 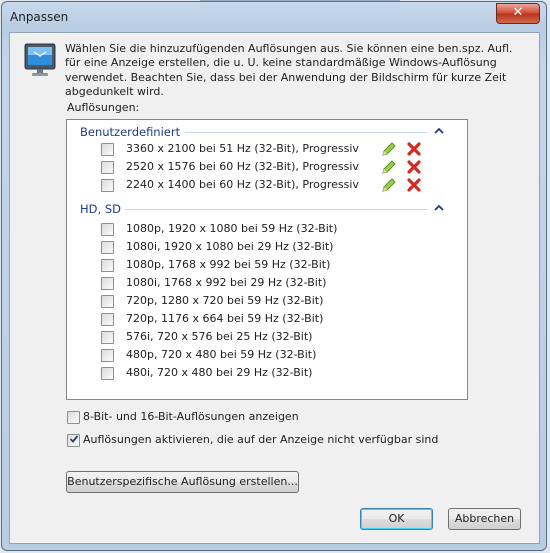 What do you see at coordinates (219, 336) in the screenshot?
I see `list-item-label: 576i, 720 x 576 bei 25 Hz (32-Bit)` at bounding box center [219, 336].